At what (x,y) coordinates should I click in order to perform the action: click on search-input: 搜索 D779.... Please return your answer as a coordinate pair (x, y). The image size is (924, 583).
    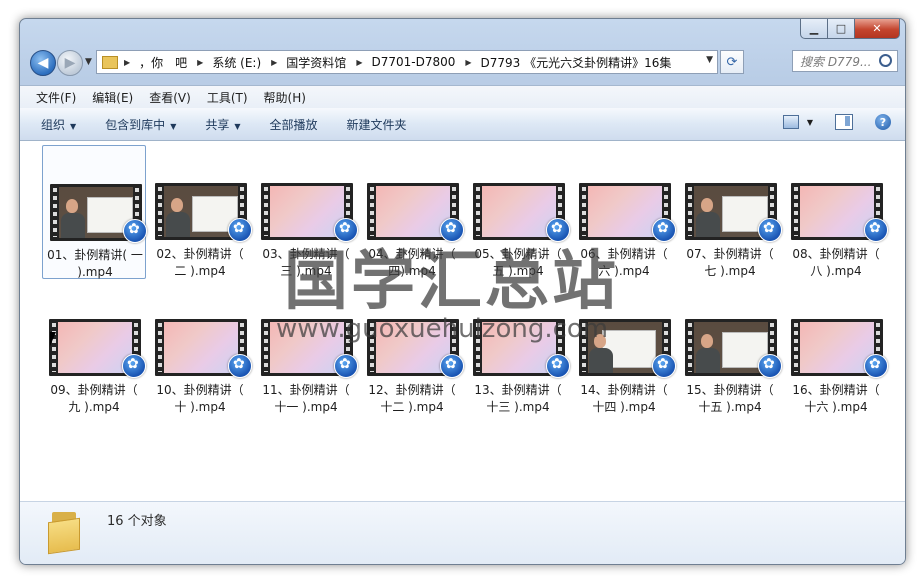
    Looking at the image, I should click on (845, 61).